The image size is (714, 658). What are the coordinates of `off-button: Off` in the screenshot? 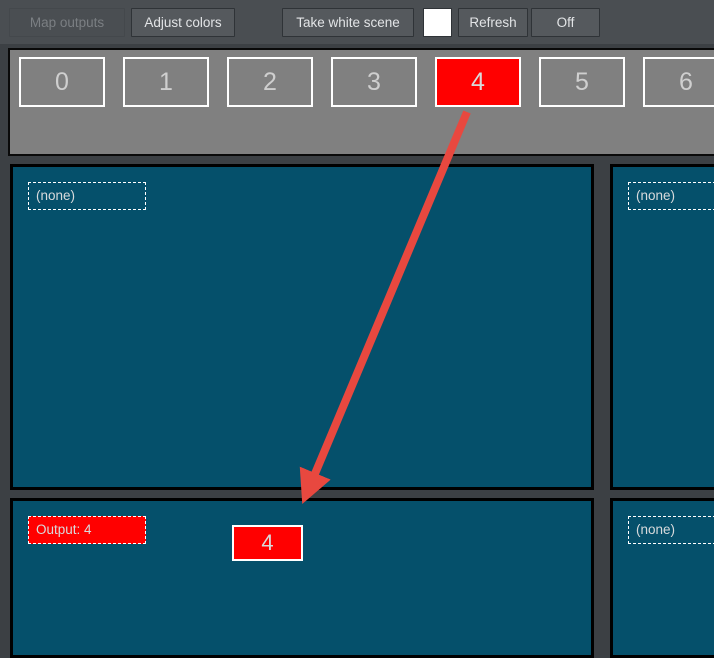 It's located at (565, 22).